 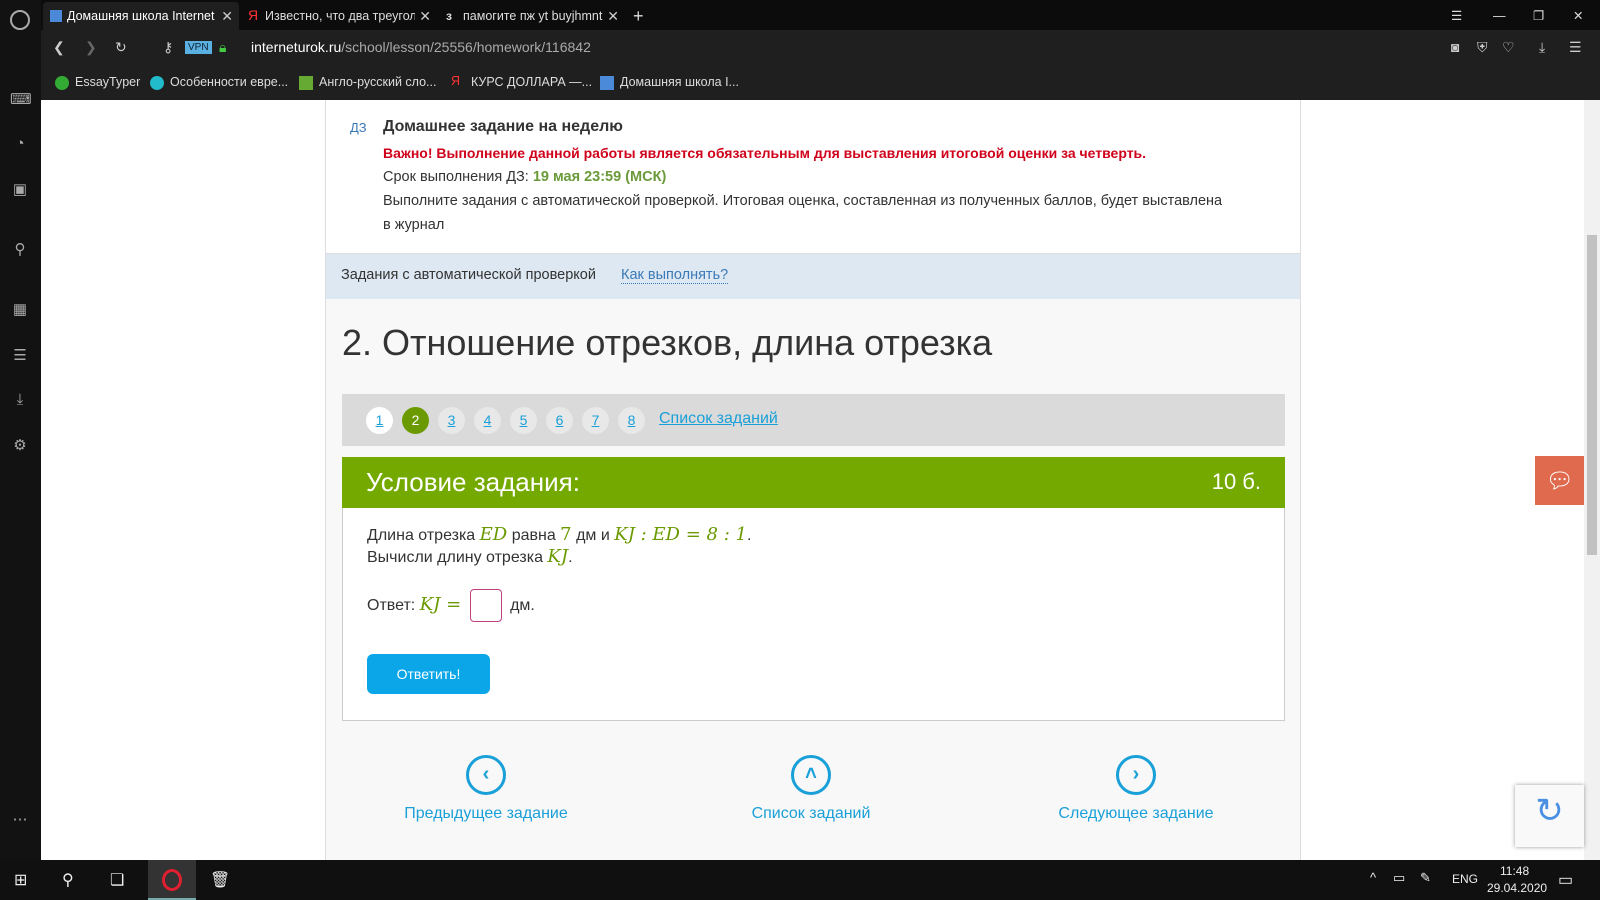 What do you see at coordinates (487, 420) in the screenshot?
I see `page-4: 4` at bounding box center [487, 420].